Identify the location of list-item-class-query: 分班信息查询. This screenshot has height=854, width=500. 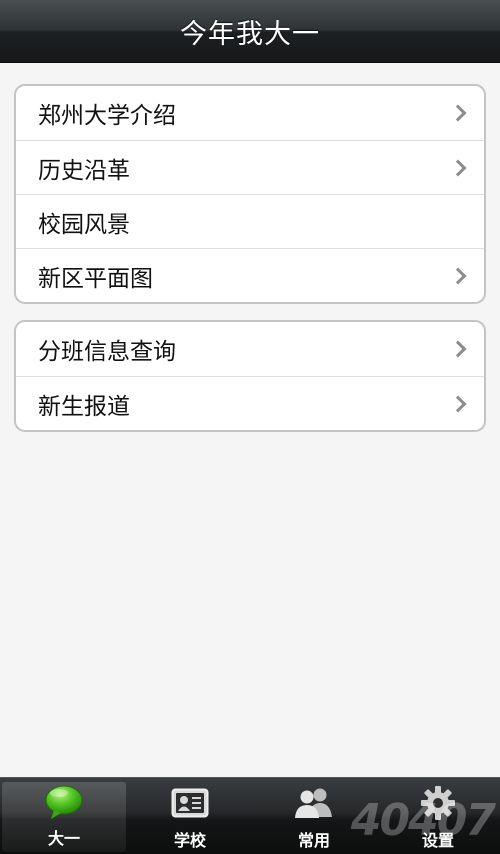
(250, 349).